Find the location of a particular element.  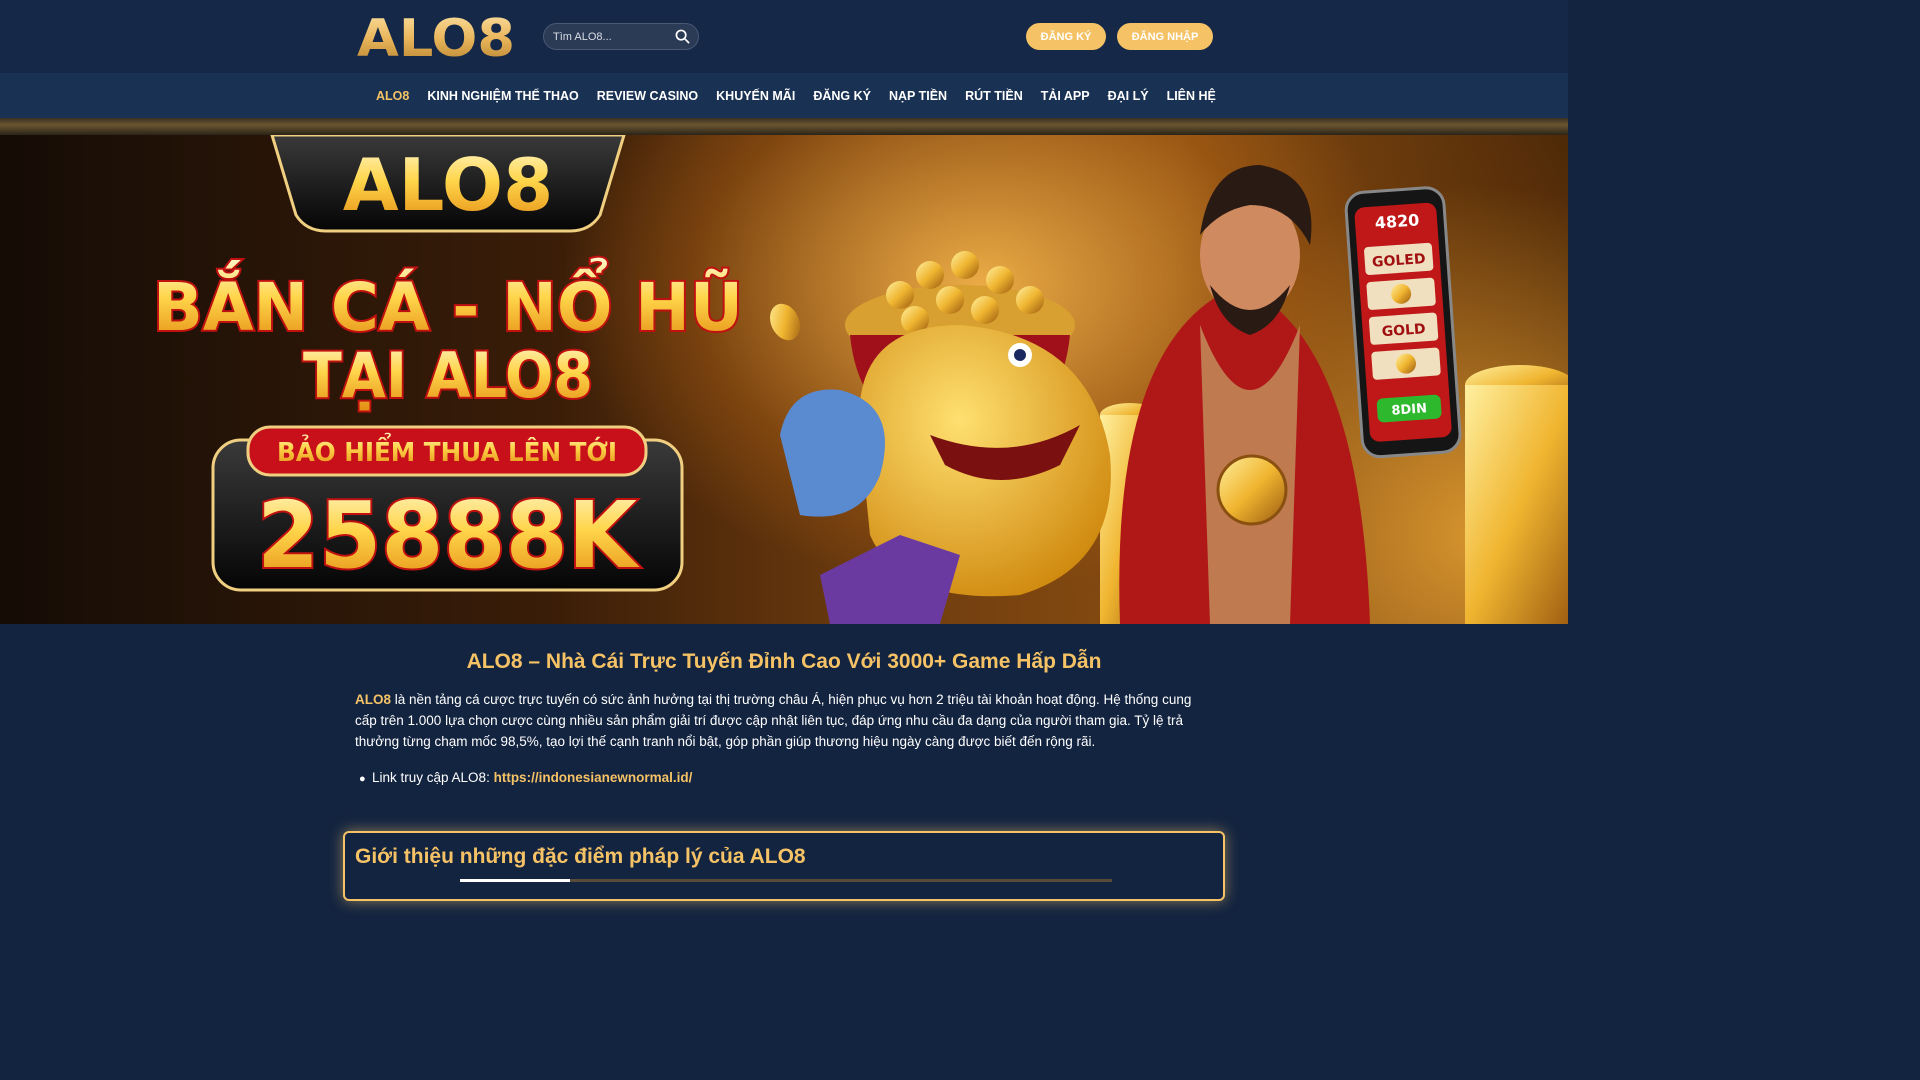

register-button: ĐĂNG KÝ is located at coordinates (1066, 36).